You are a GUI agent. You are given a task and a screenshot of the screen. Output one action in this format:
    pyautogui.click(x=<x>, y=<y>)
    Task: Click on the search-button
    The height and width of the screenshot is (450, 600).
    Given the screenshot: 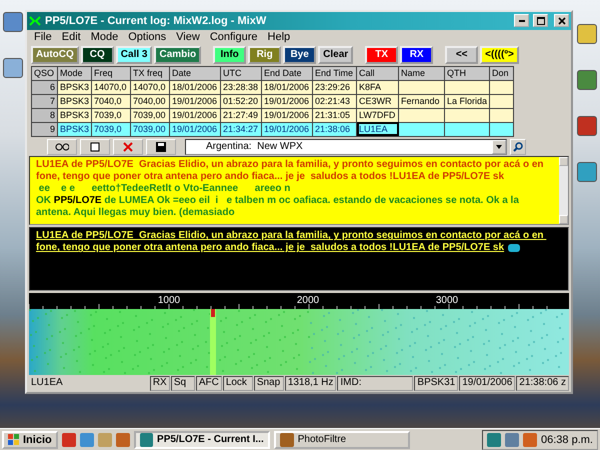 What is the action you would take?
    pyautogui.click(x=518, y=146)
    